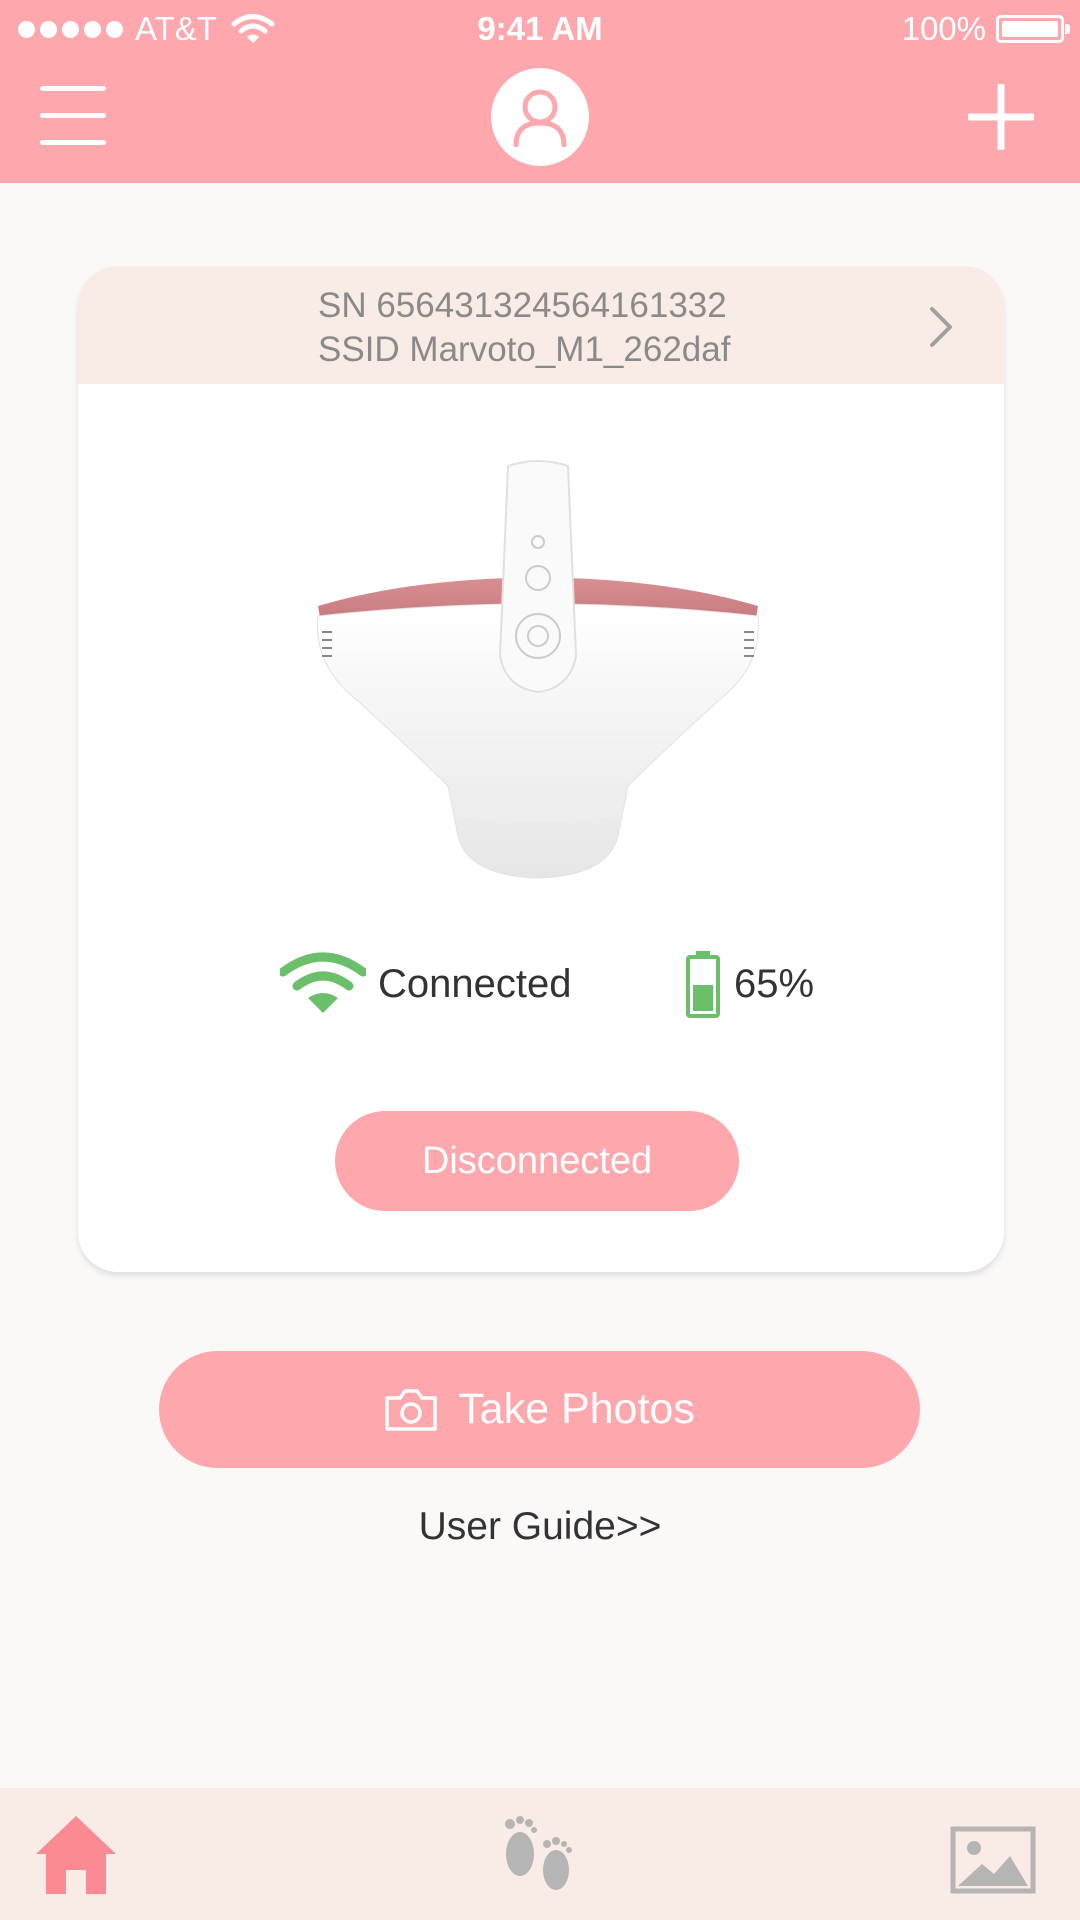 Image resolution: width=1080 pixels, height=1920 pixels. I want to click on camera-icon, so click(411, 1409).